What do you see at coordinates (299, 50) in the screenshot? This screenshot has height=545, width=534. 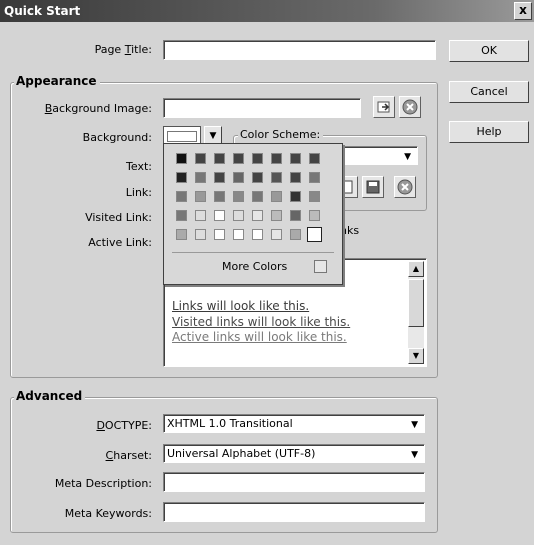 I see `page-title-input` at bounding box center [299, 50].